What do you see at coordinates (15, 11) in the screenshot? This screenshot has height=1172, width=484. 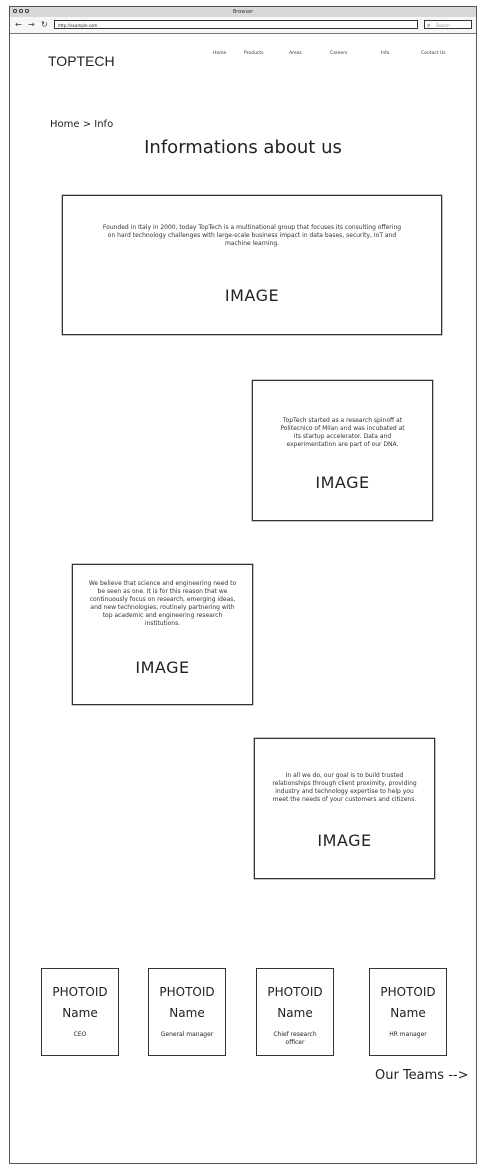 I see `close-window-icon` at bounding box center [15, 11].